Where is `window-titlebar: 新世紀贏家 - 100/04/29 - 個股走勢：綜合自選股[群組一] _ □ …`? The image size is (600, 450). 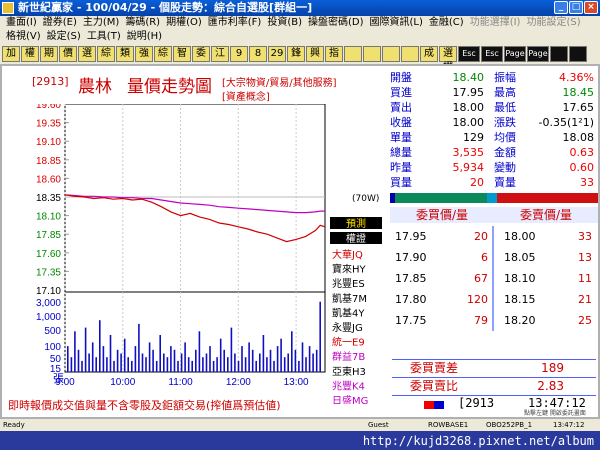 window-titlebar: 新世紀贏家 - 100/04/29 - 個股走勢：綜合自選股[群組一] _ □ … is located at coordinates (300, 8).